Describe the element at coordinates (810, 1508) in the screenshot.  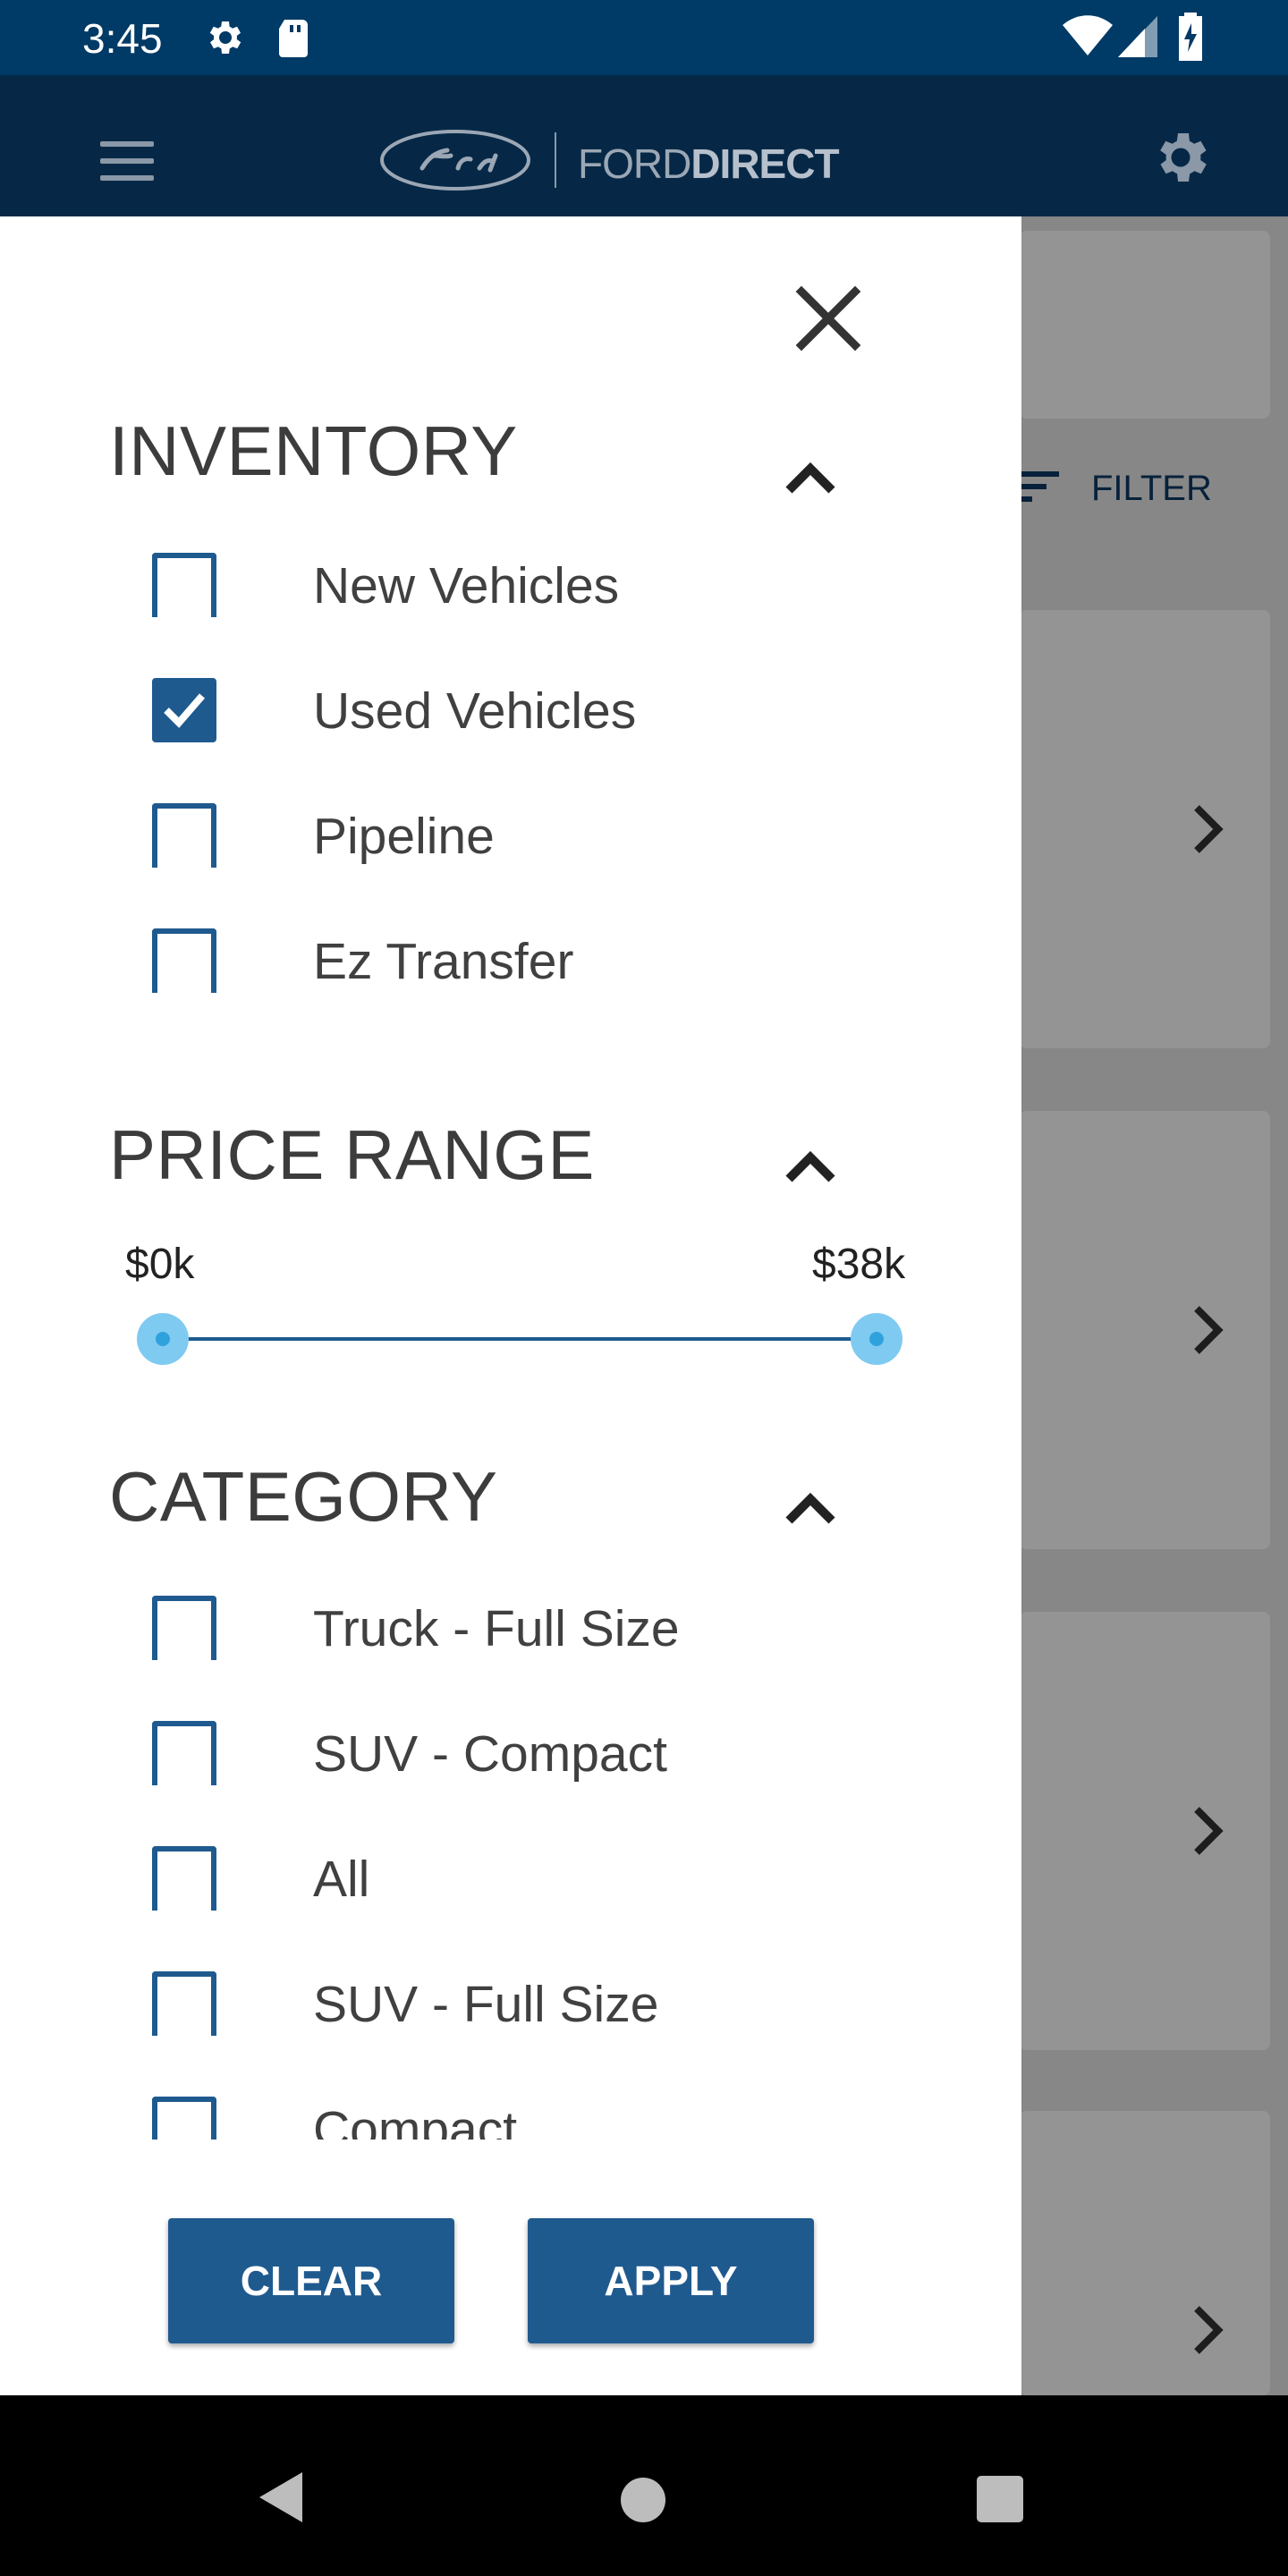
I see `collapse-category-icon` at that location.